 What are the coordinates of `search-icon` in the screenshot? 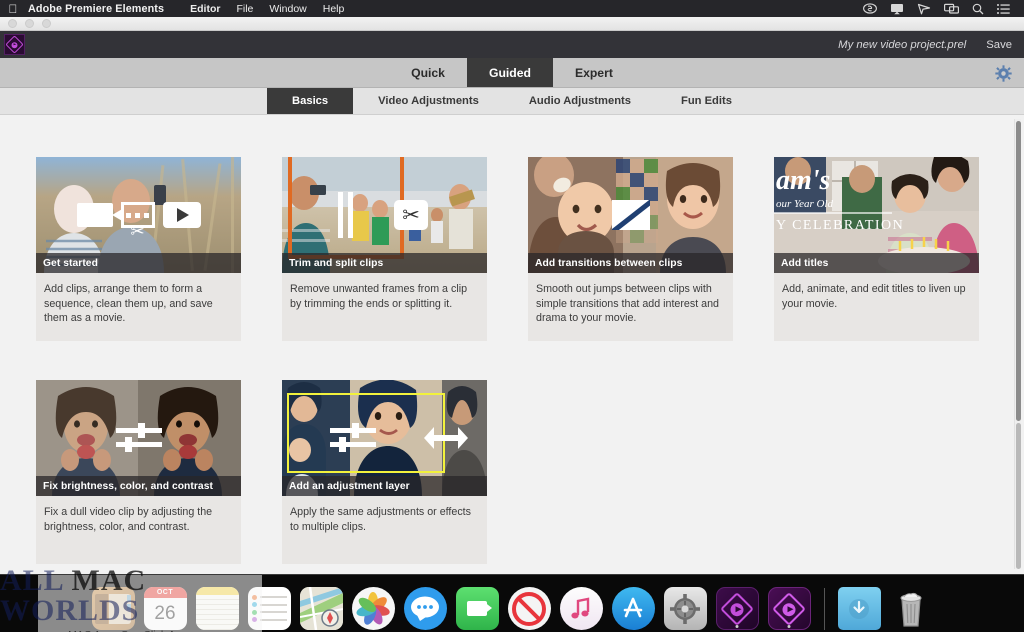 It's located at (978, 9).